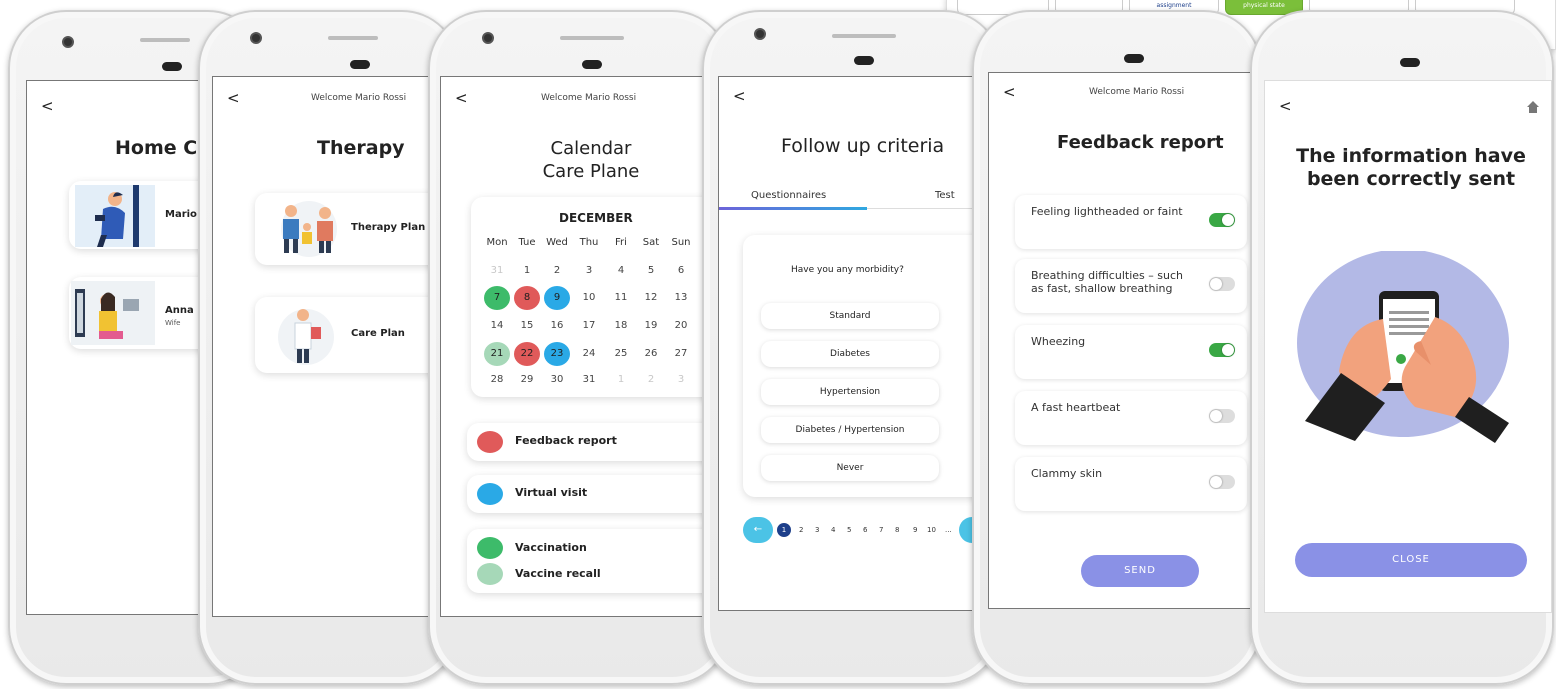 The width and height of the screenshot is (1556, 689). Describe the element at coordinates (1134, 58) in the screenshot. I see `sensor` at that location.